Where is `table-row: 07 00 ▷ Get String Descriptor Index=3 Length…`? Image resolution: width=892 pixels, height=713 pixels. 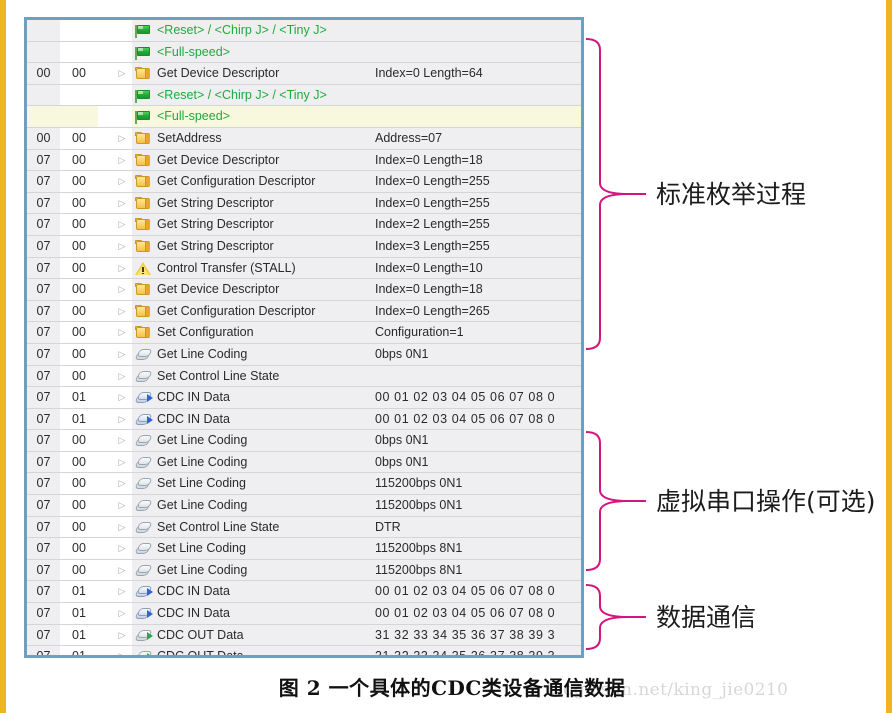 table-row: 07 00 ▷ Get String Descriptor Index=3 Length… is located at coordinates (304, 246).